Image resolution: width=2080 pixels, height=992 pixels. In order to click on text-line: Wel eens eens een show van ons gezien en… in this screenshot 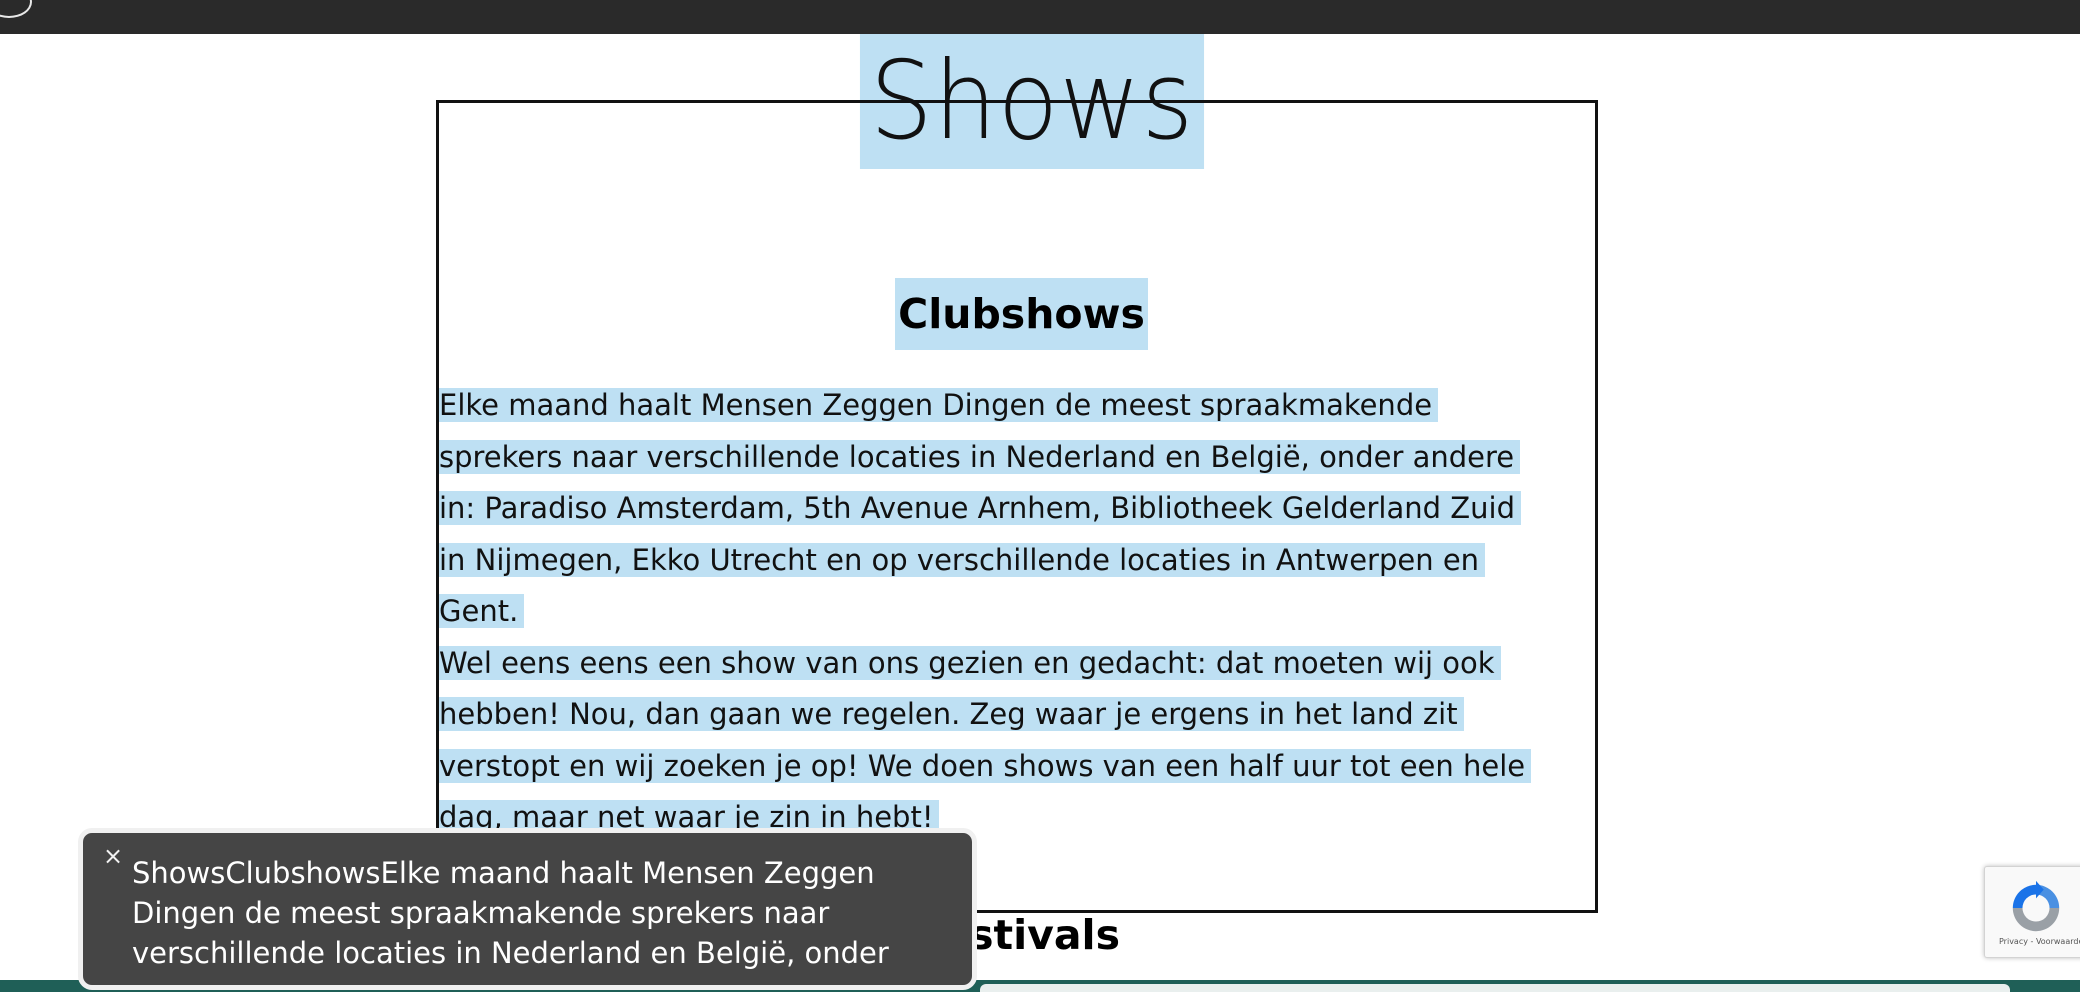, I will do `click(970, 662)`.